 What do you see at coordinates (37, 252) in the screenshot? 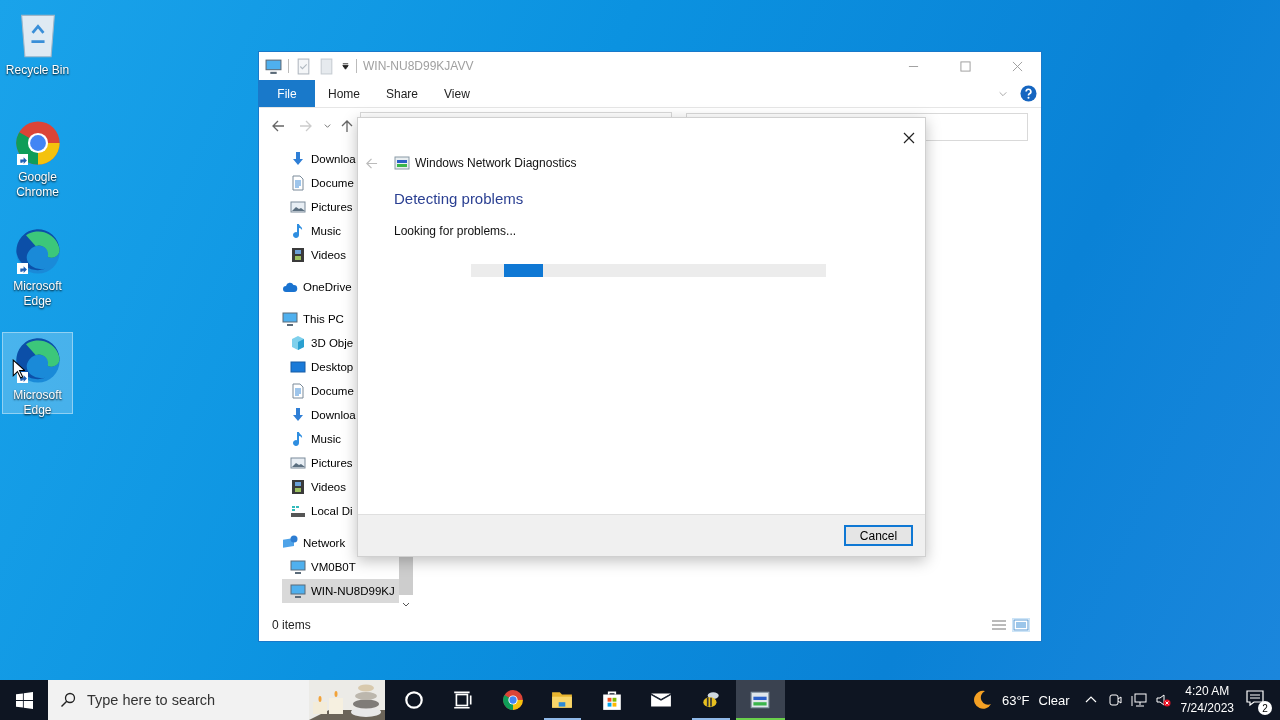
I see `edge-icon` at bounding box center [37, 252].